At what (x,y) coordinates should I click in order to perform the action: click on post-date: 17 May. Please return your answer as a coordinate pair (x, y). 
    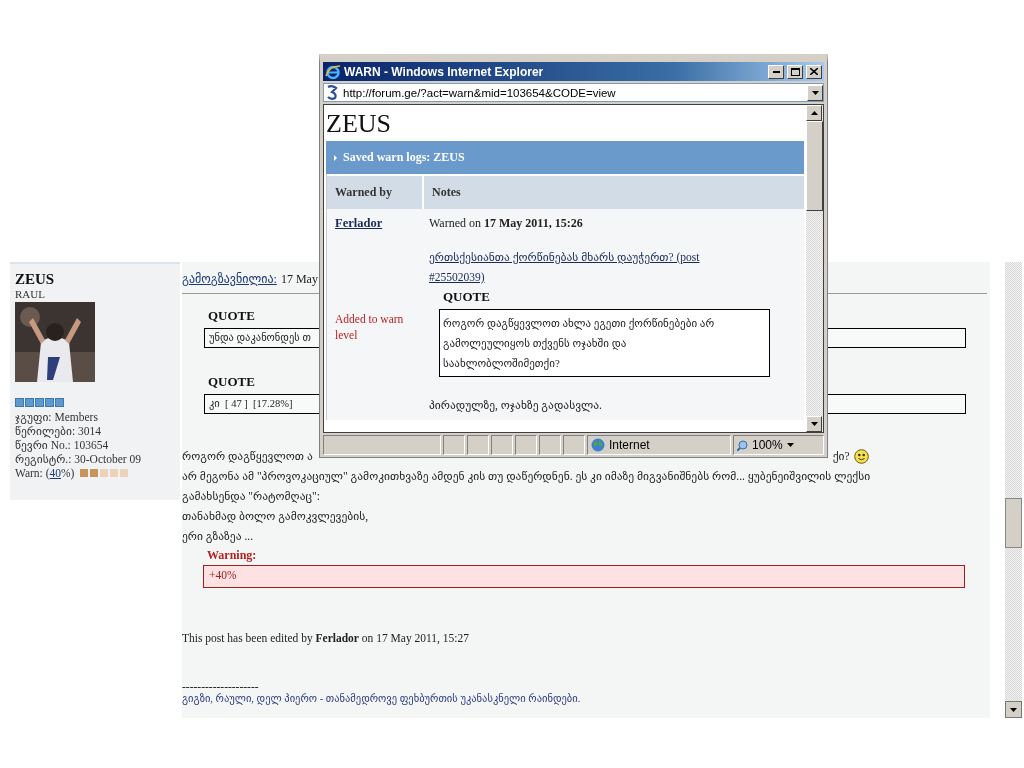
    Looking at the image, I should click on (299, 279).